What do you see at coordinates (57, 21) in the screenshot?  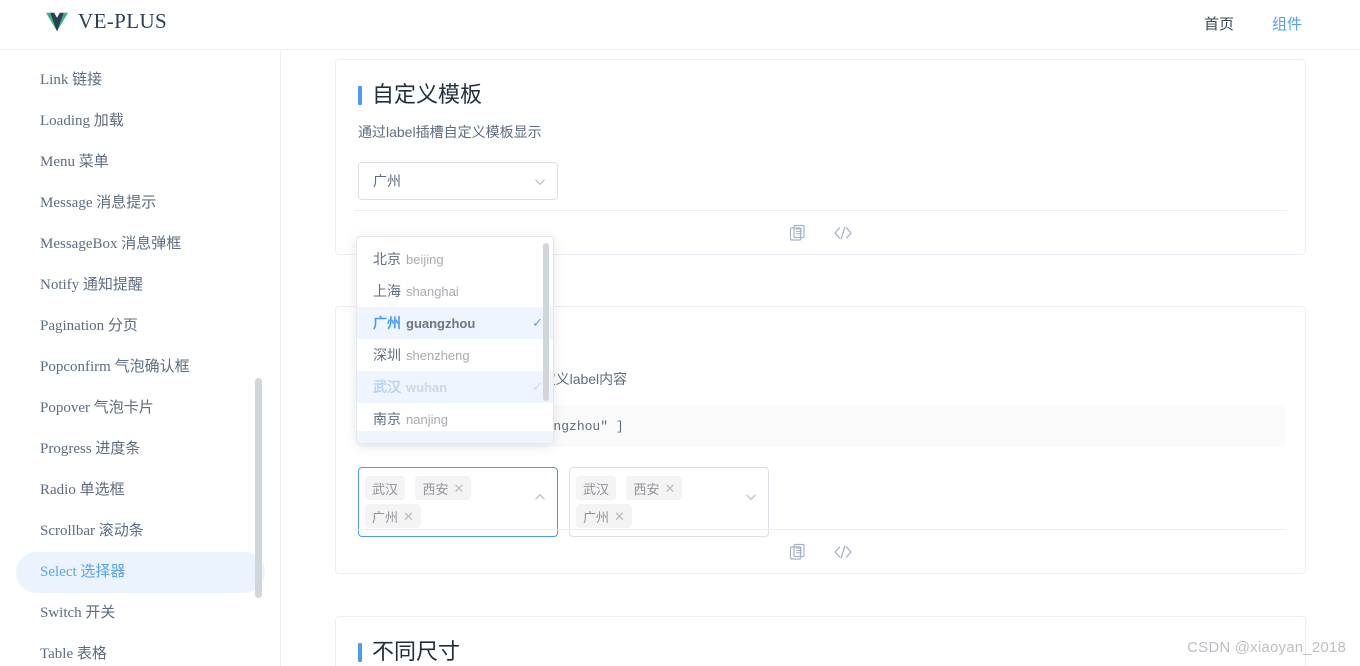 I see `vue-logo-icon` at bounding box center [57, 21].